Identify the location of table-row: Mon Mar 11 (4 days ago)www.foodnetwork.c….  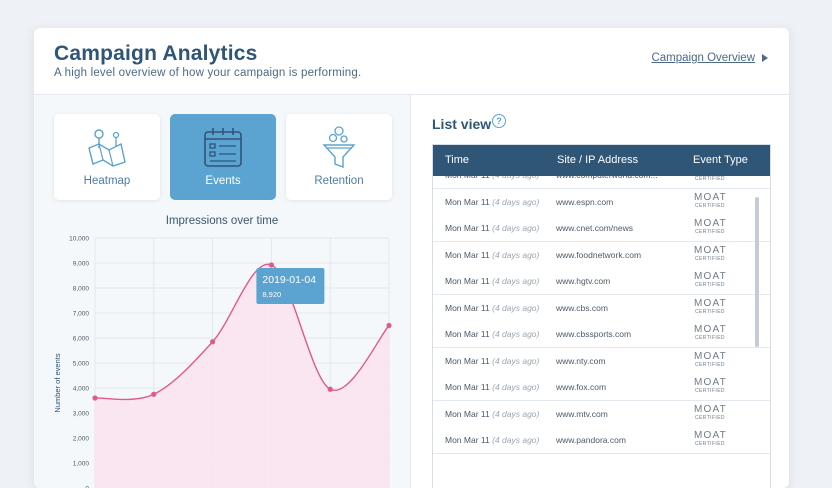
(601, 255).